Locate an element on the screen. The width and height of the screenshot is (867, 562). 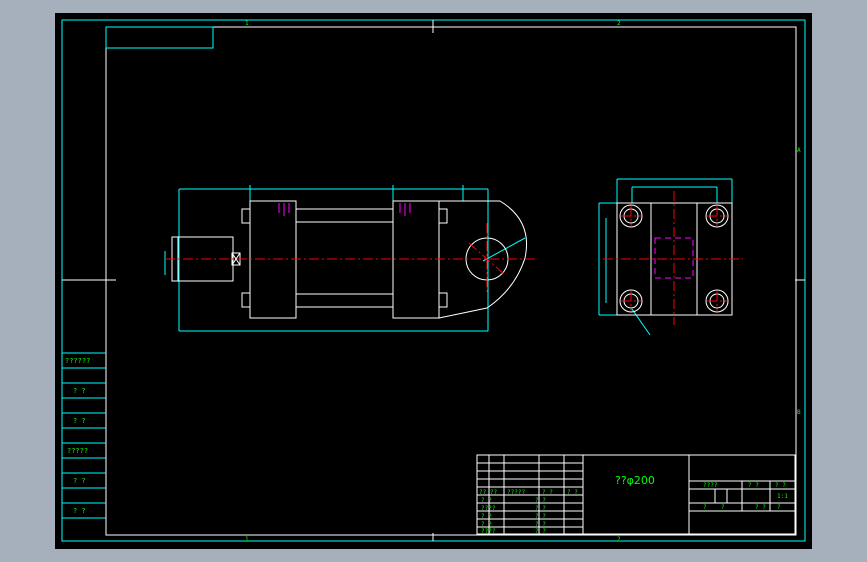
tb-sign-label-5: ? ? is located at coordinates (540, 516).